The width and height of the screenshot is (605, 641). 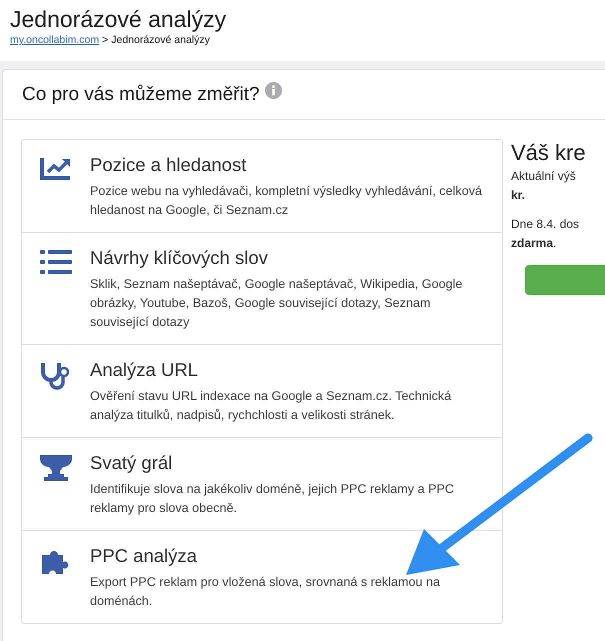 I want to click on analysis-description: Sklik, Seznam našeptávač, Google našeptávač, Wikipedia, Google obrázky, Youtube, Bazoš, Google související dotazy, Seznam související dotazy, so click(x=277, y=303).